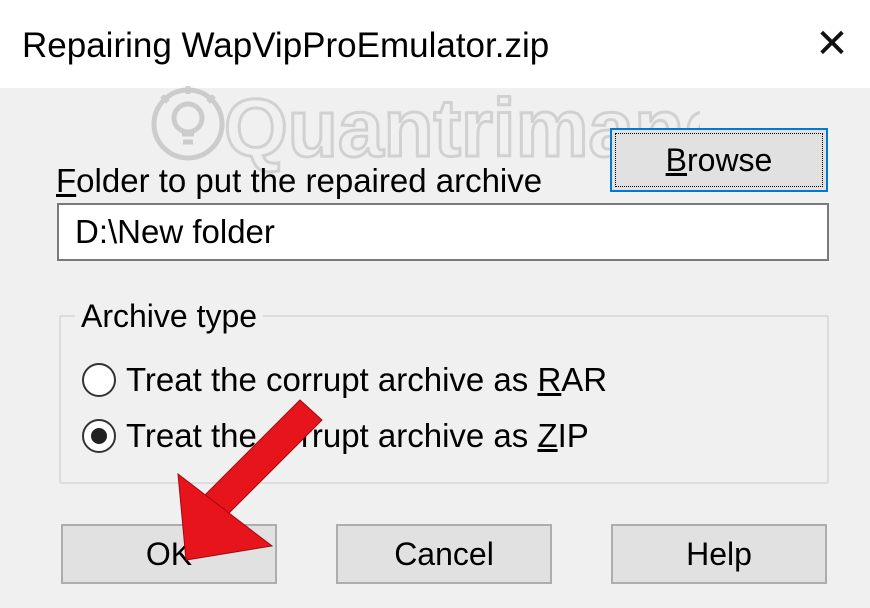  I want to click on radio-treat-as-rar: Treat the corrupt archive as RAR, so click(344, 380).